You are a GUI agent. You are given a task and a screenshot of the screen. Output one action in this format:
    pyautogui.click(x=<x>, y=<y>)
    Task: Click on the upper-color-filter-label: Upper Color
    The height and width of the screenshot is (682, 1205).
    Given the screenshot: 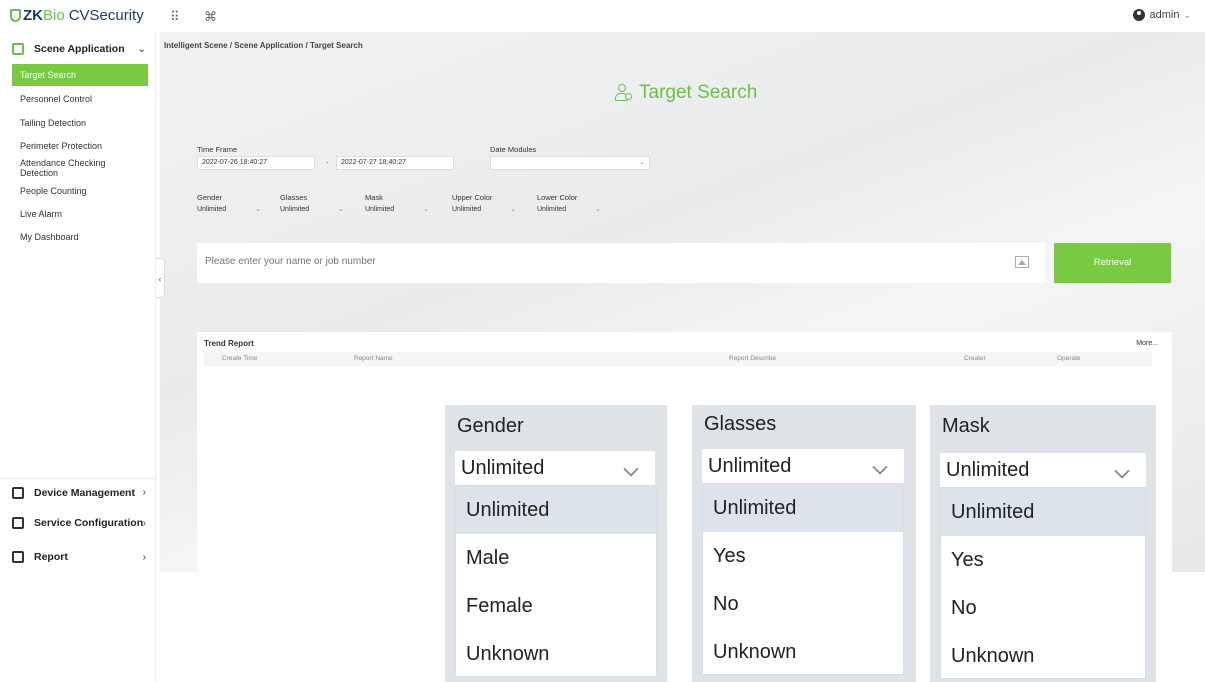 What is the action you would take?
    pyautogui.click(x=472, y=197)
    